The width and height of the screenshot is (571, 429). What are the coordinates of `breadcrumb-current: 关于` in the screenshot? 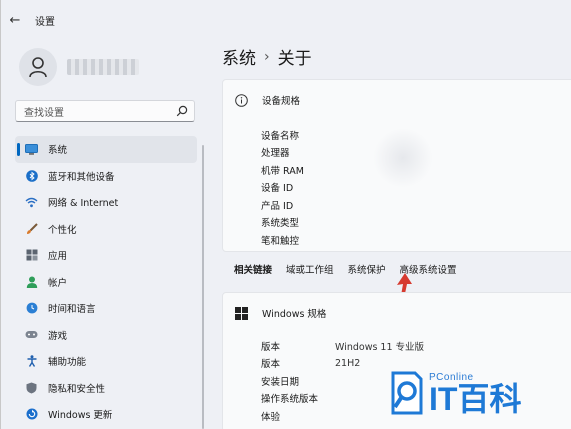 It's located at (294, 59).